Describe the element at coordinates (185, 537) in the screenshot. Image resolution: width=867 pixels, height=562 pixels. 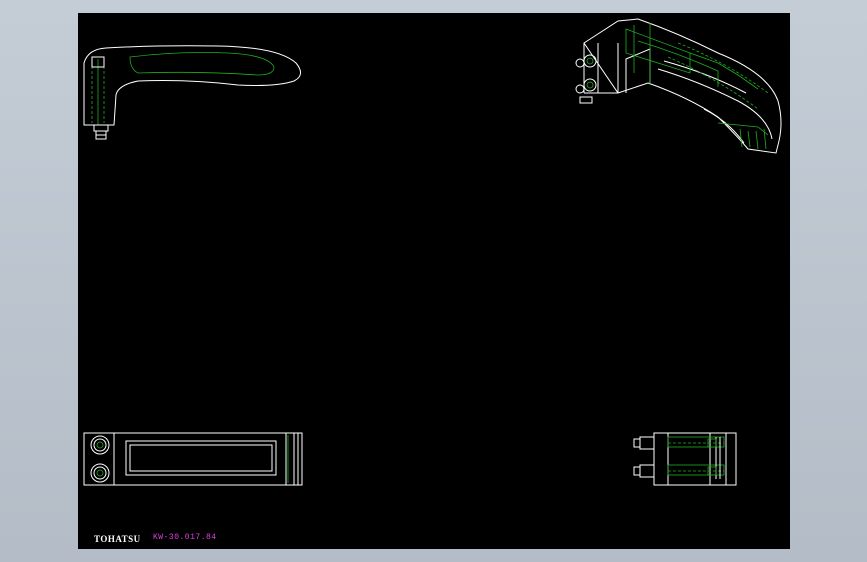
I see `part-code-label: KW-30.017.84` at that location.